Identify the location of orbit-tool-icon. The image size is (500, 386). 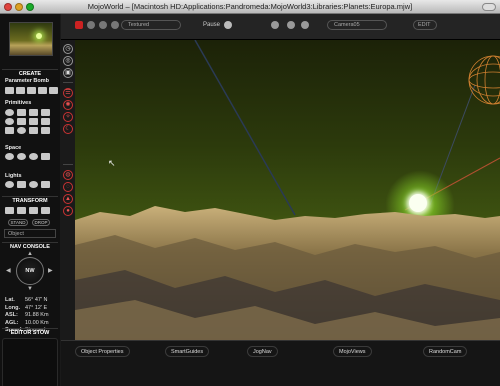
(115, 25).